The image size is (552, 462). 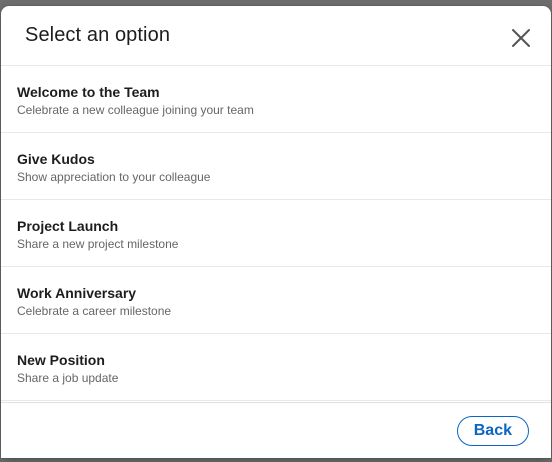 I want to click on option-title: Work Anniversary, so click(x=77, y=293).